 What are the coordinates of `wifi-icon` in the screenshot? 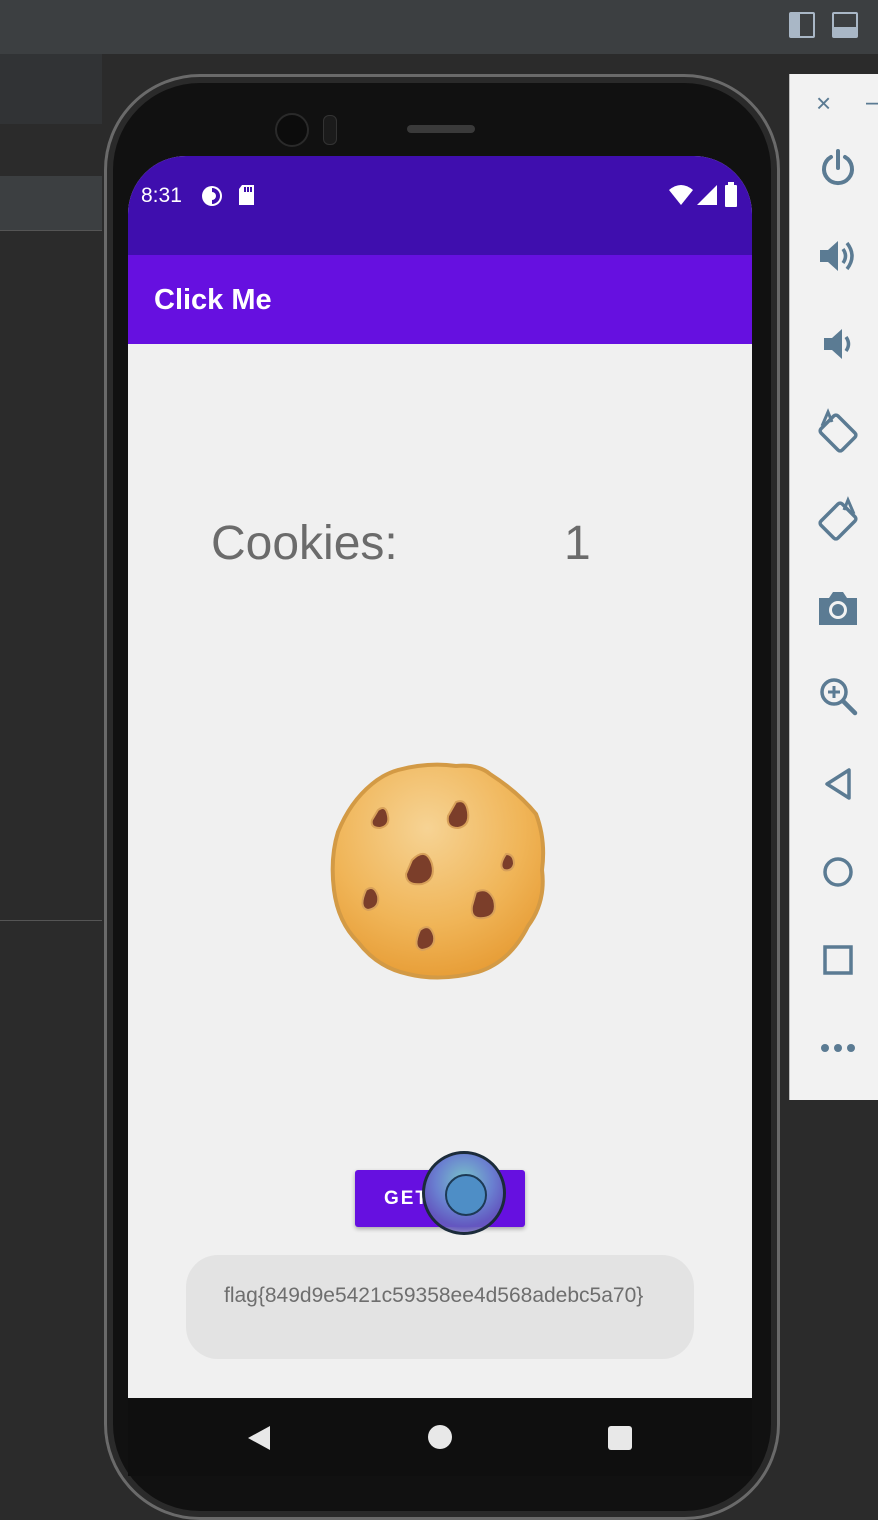 It's located at (681, 195).